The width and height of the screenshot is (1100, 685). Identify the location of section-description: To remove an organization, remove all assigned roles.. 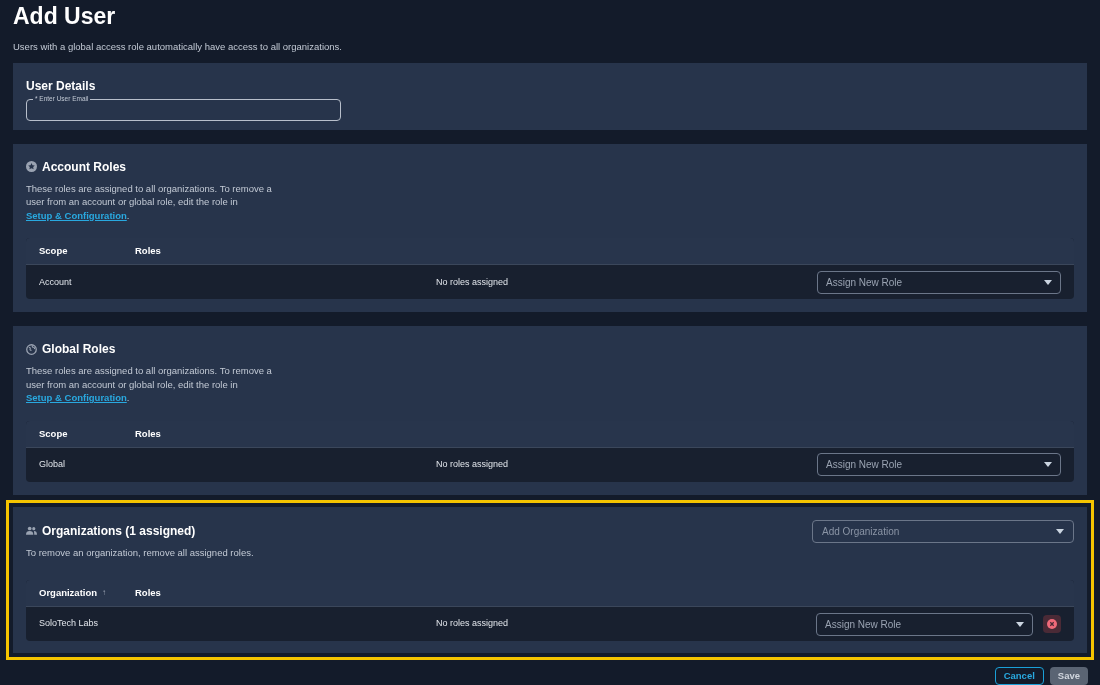
(140, 552).